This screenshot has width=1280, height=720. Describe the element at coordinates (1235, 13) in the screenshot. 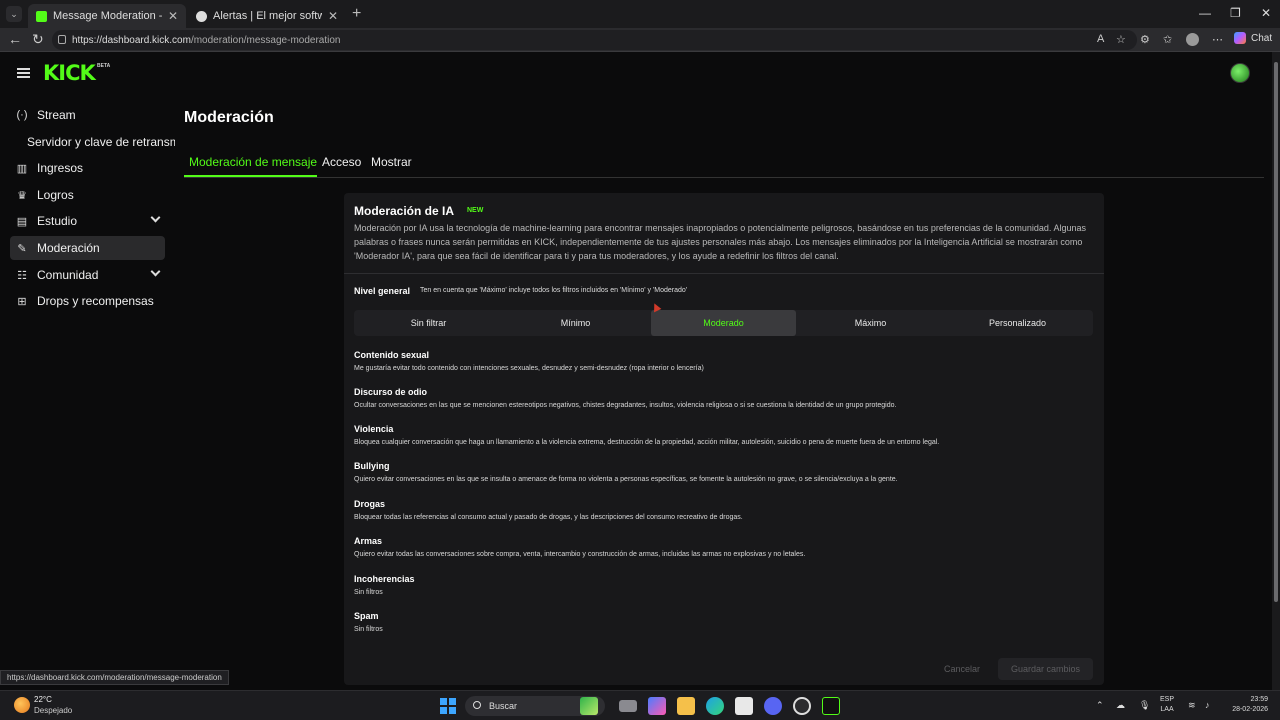

I see `maximize-icon: ❐` at that location.